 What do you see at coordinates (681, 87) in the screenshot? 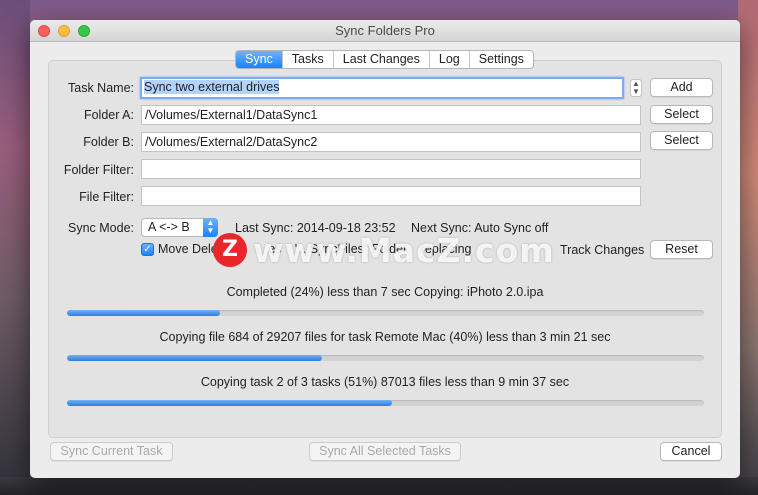
I see `add-task-button: Add` at bounding box center [681, 87].